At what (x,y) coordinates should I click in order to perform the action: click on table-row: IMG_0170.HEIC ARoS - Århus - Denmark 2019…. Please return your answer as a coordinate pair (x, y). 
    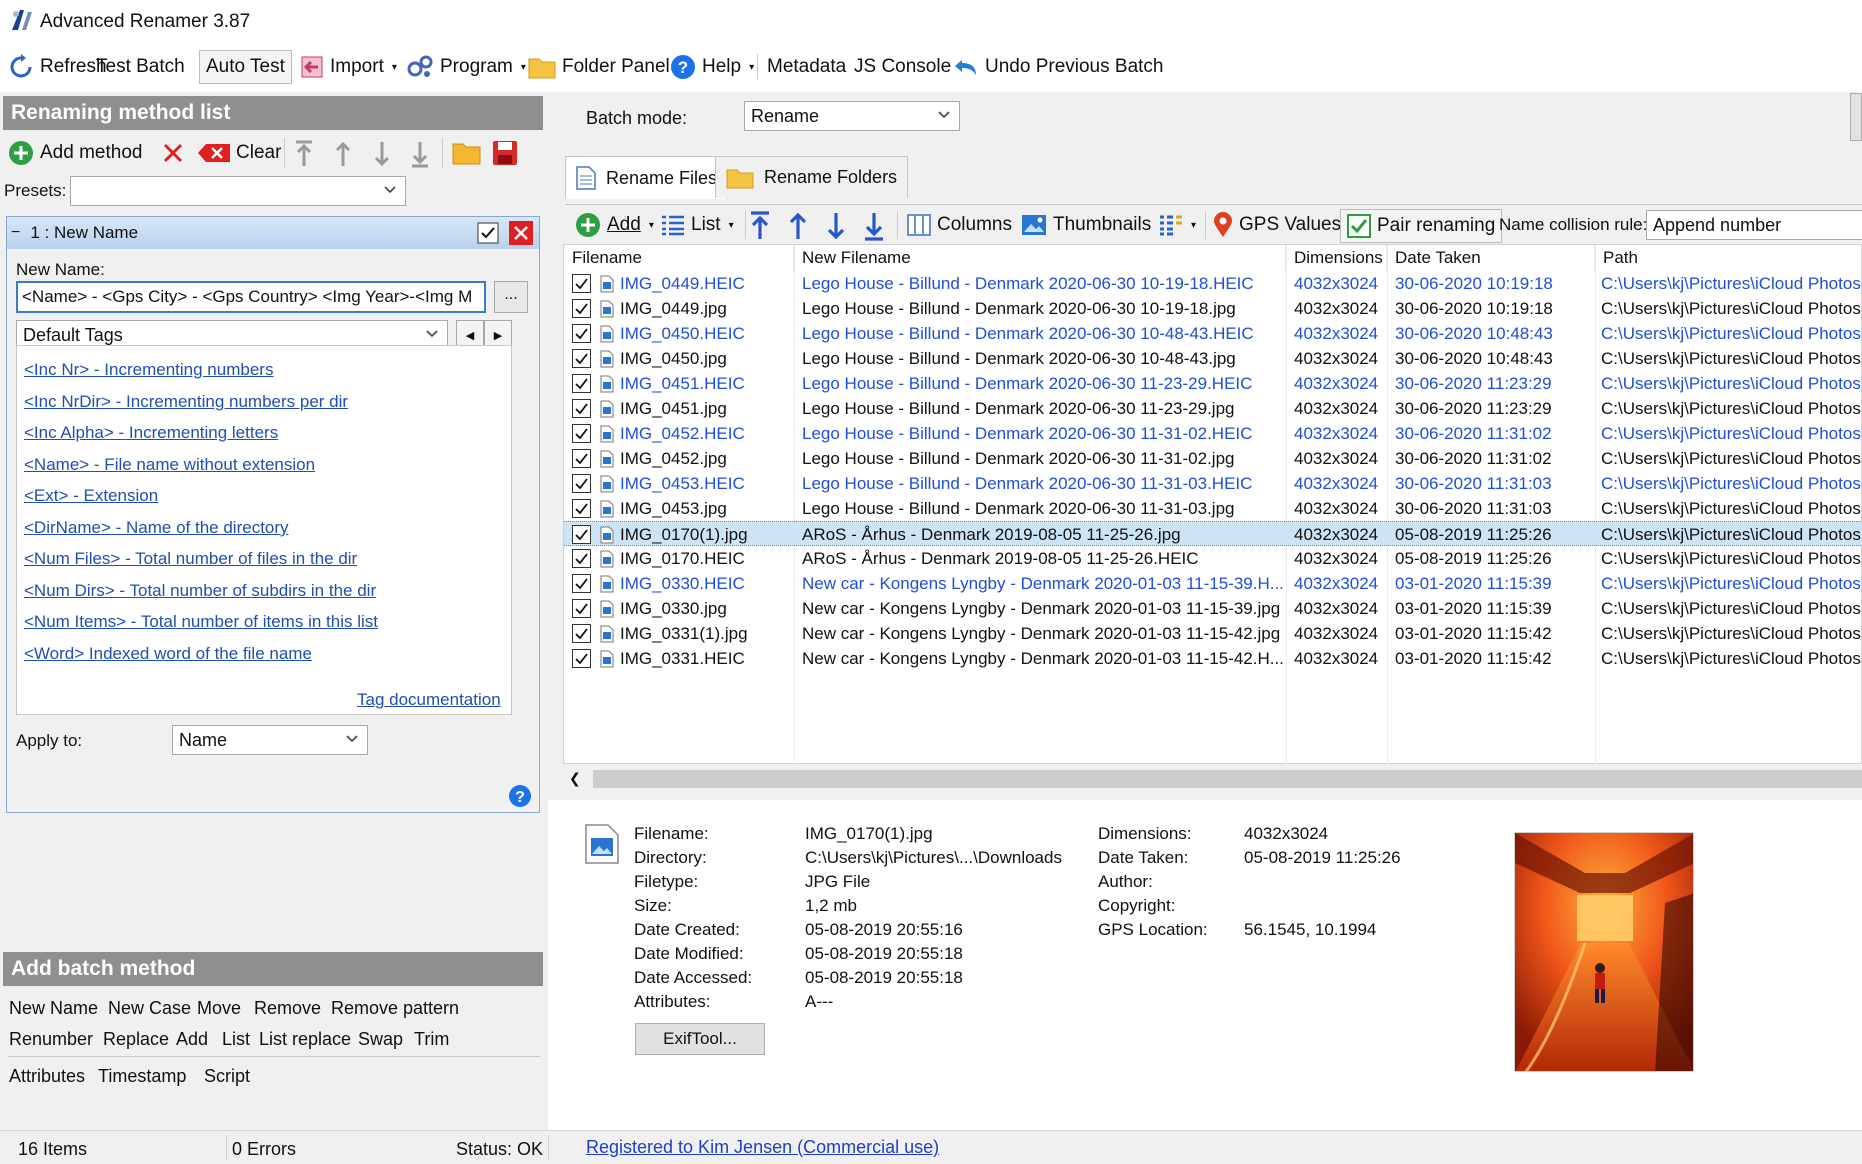
    Looking at the image, I should click on (1213, 558).